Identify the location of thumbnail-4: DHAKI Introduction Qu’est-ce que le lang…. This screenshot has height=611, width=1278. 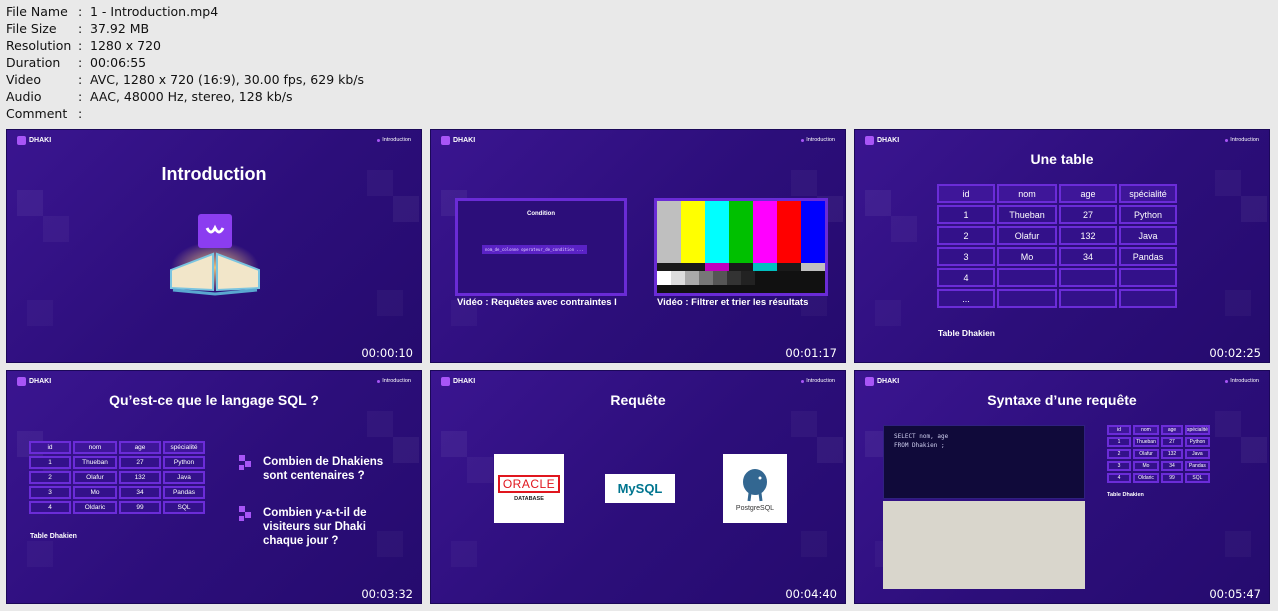
(214, 487).